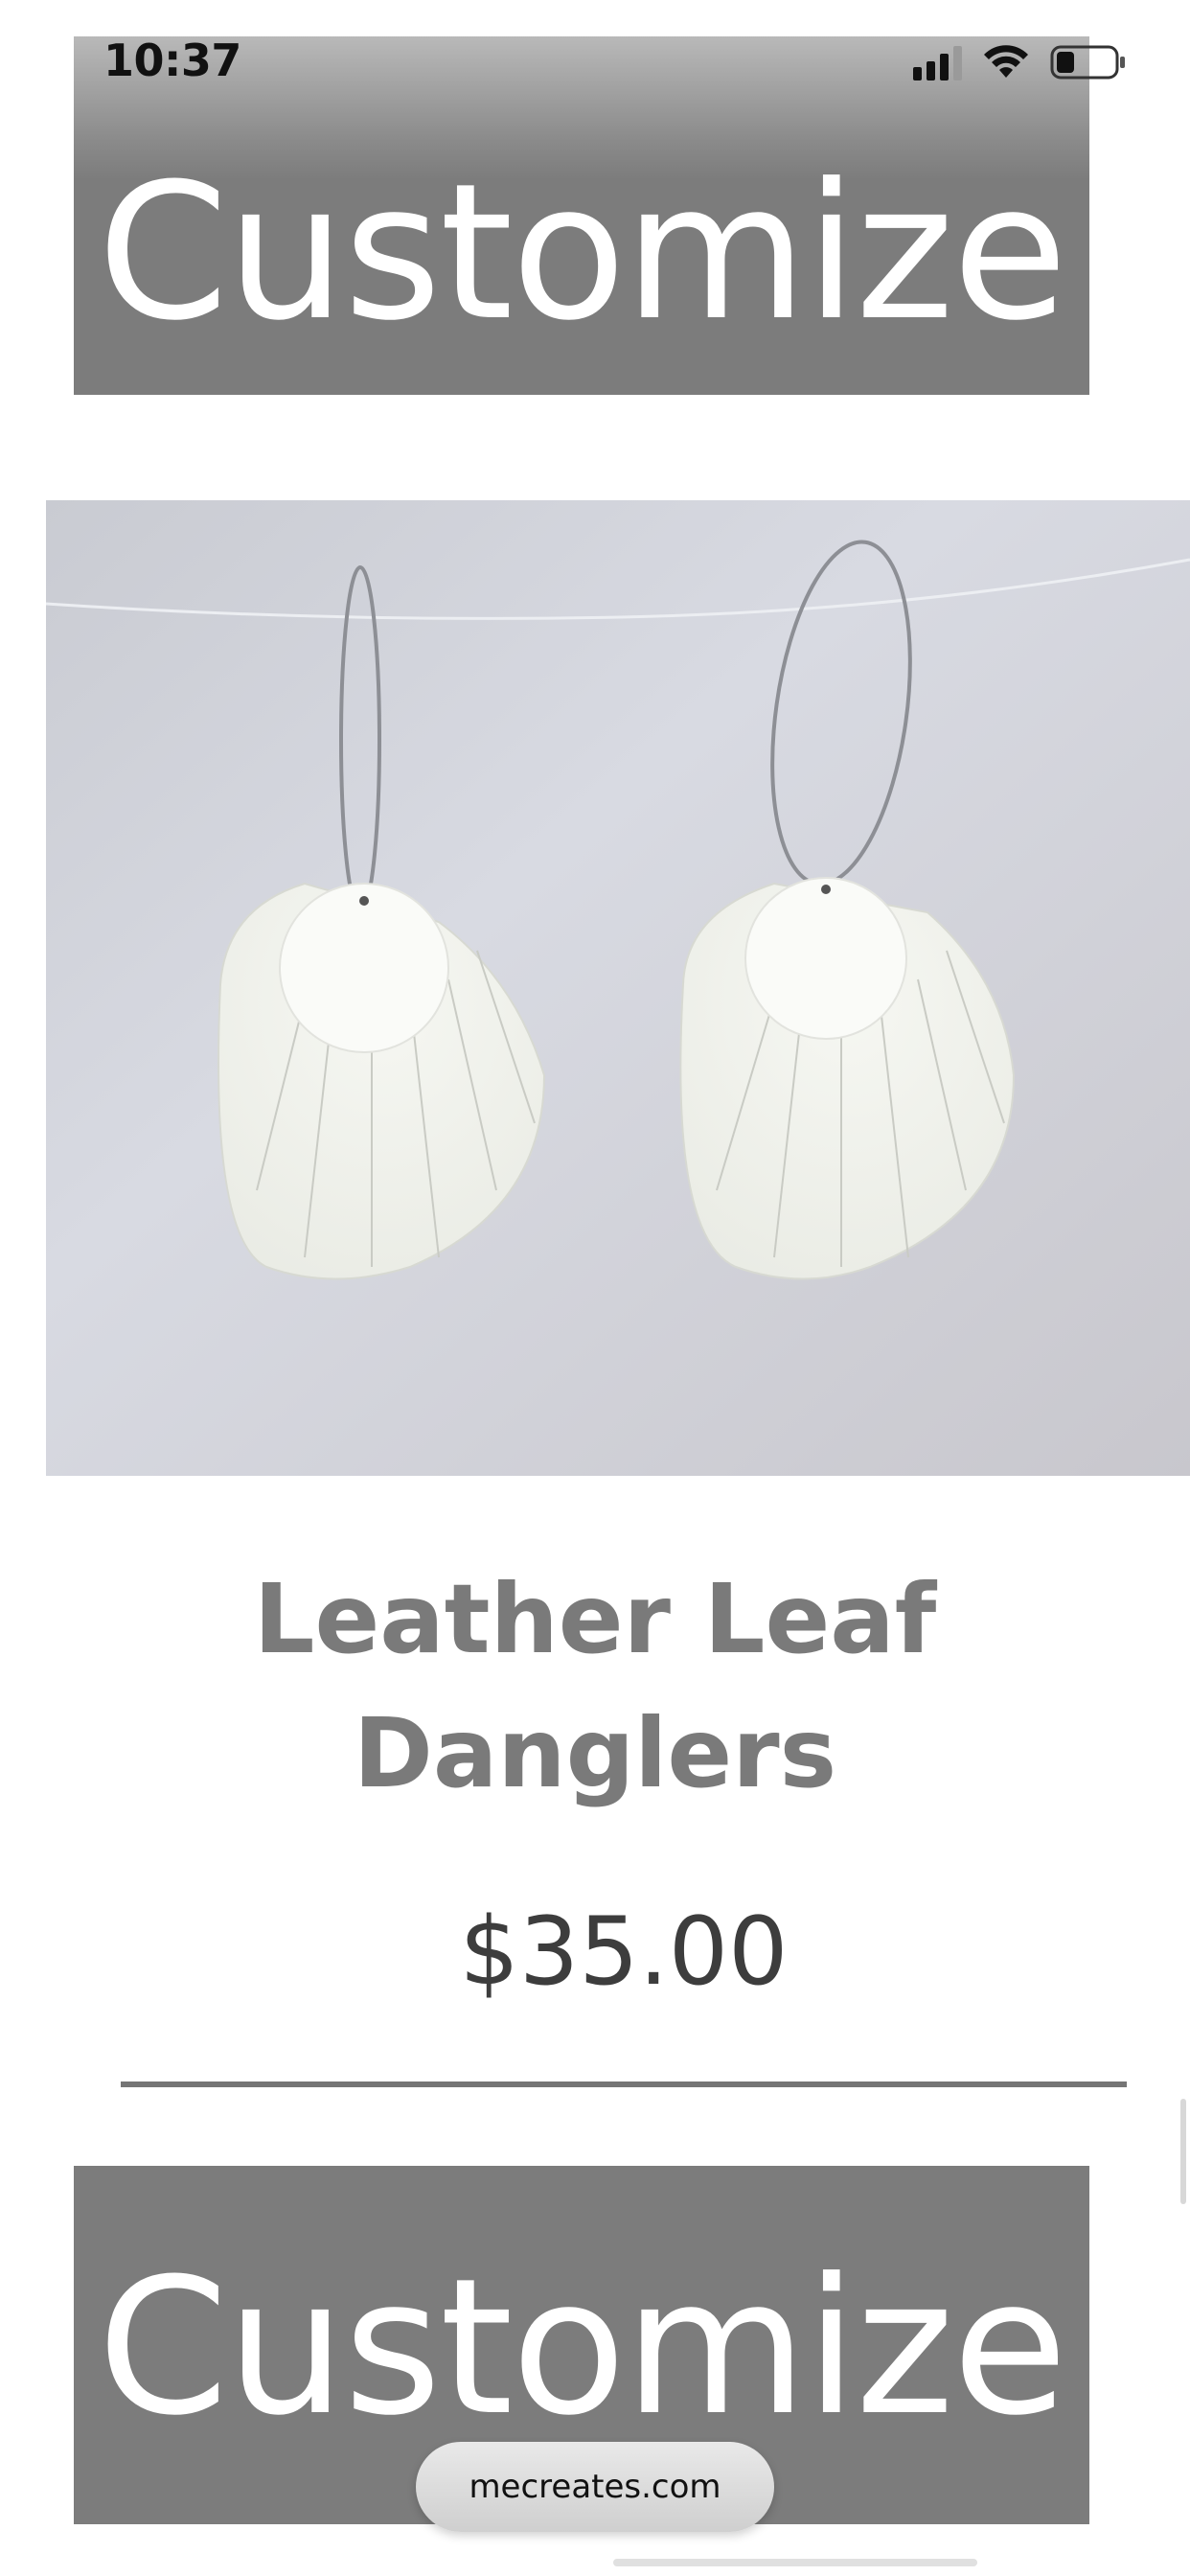  What do you see at coordinates (624, 2084) in the screenshot?
I see `divider` at bounding box center [624, 2084].